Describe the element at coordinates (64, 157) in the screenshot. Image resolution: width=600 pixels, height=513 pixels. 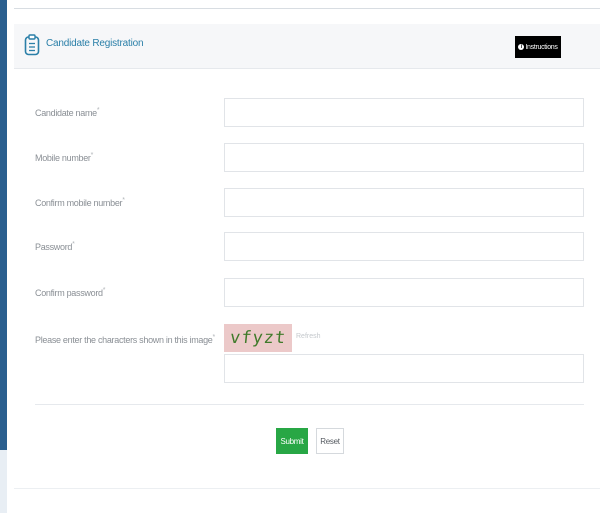
I see `mobile-number-label: Mobile number*` at that location.